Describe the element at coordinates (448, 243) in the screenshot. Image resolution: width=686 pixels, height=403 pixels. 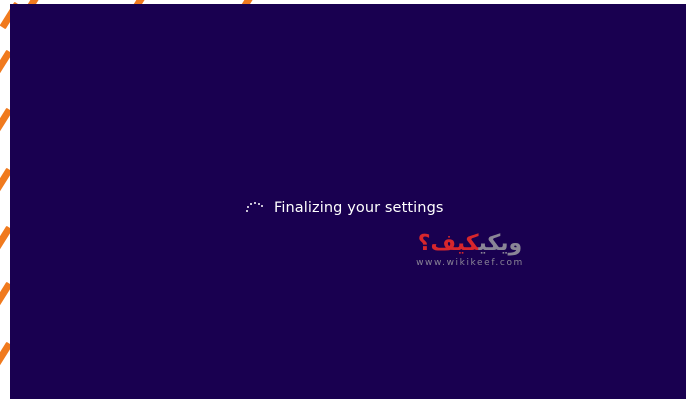
I see `watermark-arabic-part-2: کیف؟` at that location.